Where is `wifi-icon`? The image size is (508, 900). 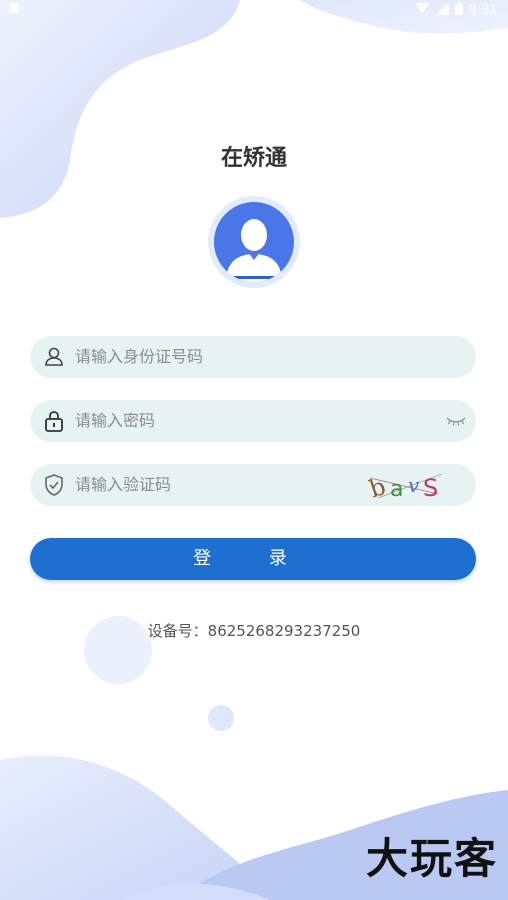 wifi-icon is located at coordinates (421, 10).